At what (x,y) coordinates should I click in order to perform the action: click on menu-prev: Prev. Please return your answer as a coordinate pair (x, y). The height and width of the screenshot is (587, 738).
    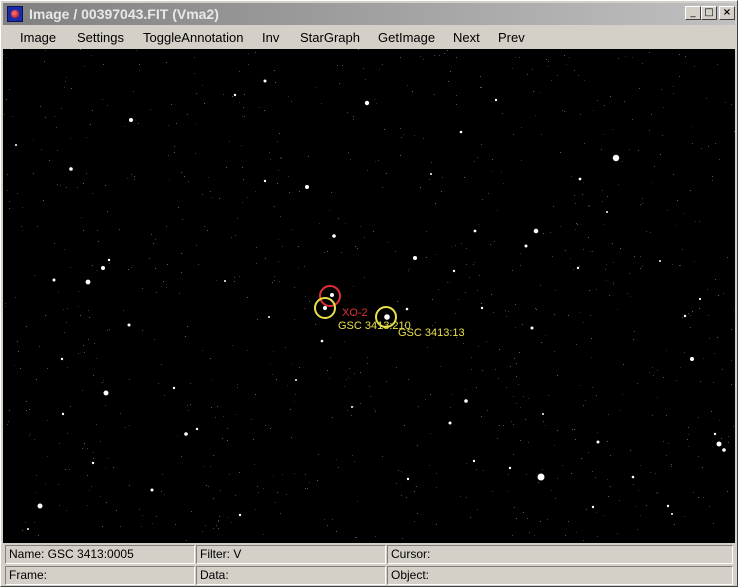
    Looking at the image, I should click on (511, 38).